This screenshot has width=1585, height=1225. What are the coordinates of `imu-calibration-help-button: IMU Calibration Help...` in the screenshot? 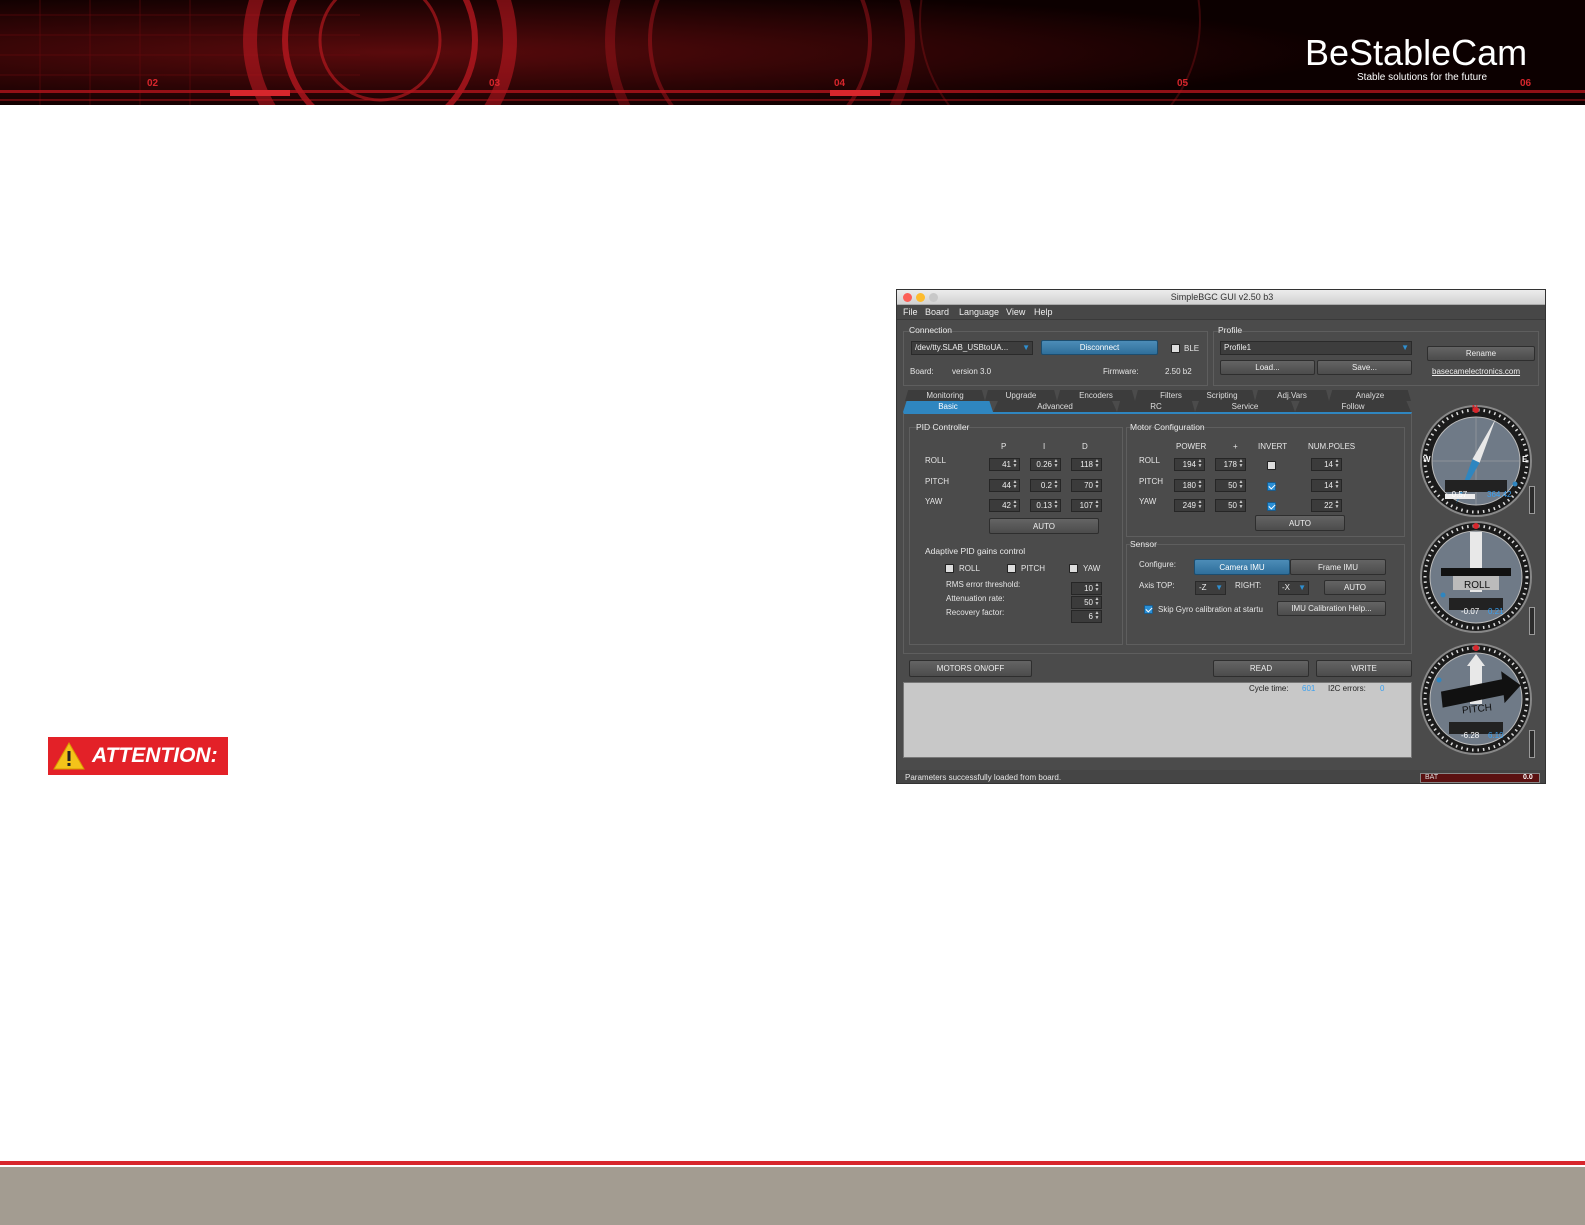 It's located at (1331, 608).